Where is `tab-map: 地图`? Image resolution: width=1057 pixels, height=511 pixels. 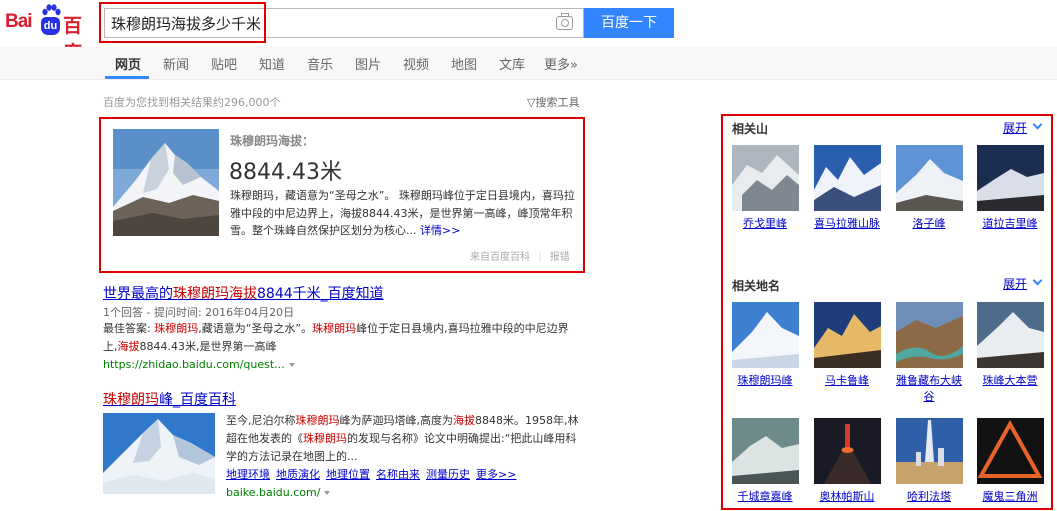 tab-map: 地图 is located at coordinates (464, 63).